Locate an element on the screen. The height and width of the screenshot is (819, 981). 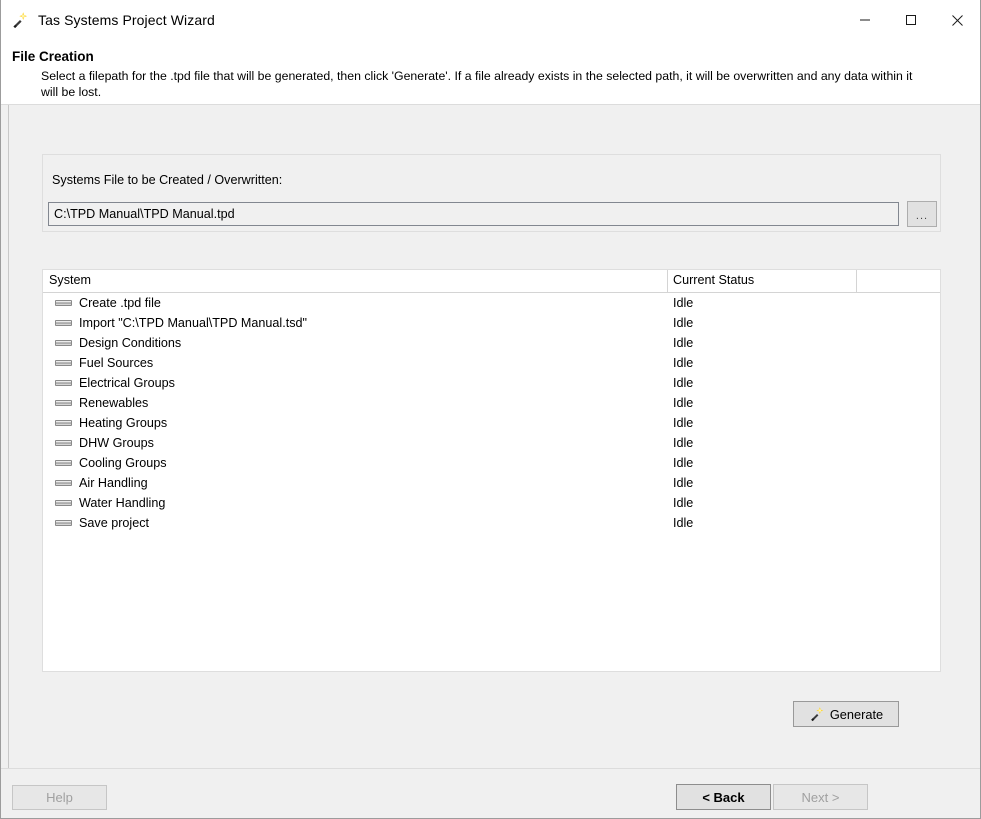
generate-button: Generate is located at coordinates (846, 714).